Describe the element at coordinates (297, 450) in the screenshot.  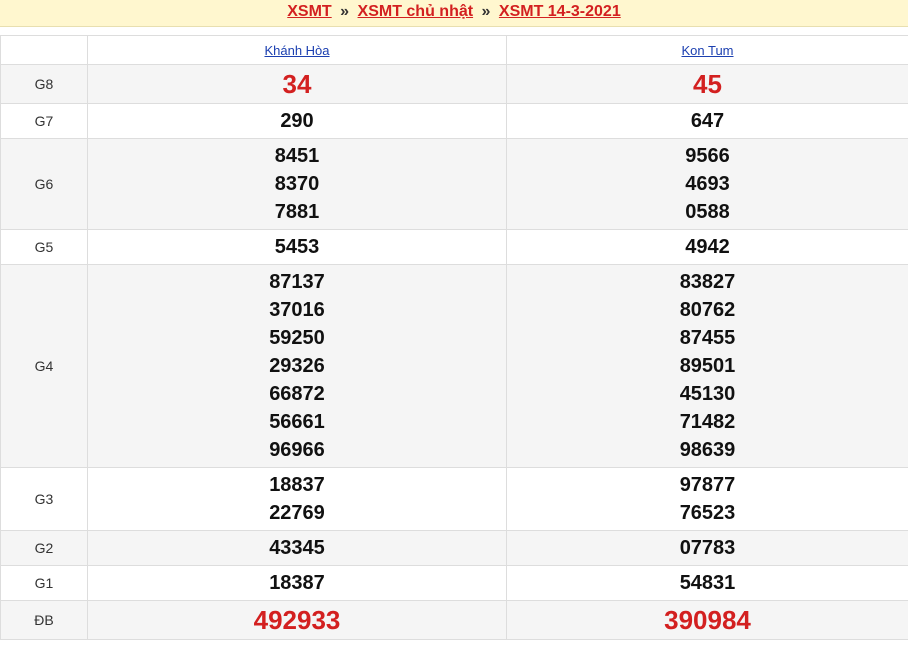
I see `result-number: 96966` at that location.